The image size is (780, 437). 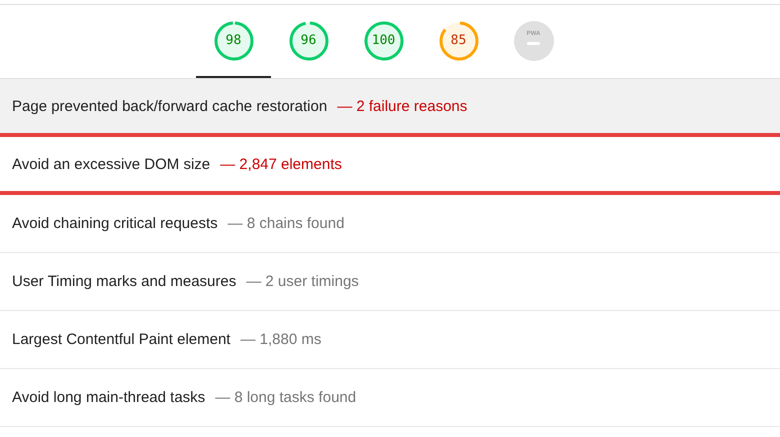 I want to click on score-tab: 96, so click(x=308, y=41).